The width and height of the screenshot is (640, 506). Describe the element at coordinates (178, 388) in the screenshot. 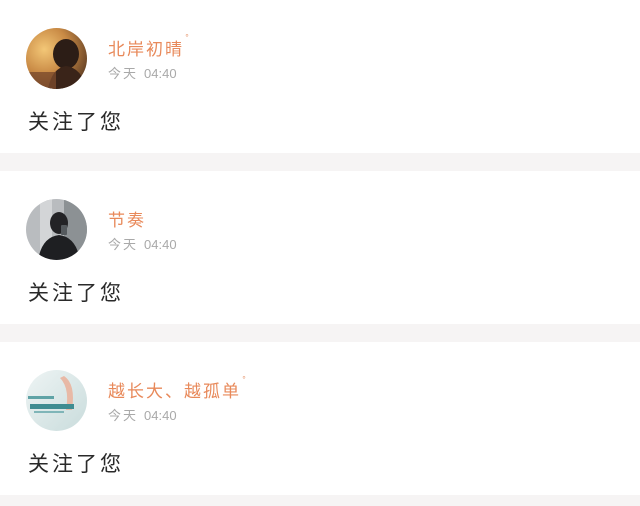

I see `username: 越长大、越孤单°` at that location.